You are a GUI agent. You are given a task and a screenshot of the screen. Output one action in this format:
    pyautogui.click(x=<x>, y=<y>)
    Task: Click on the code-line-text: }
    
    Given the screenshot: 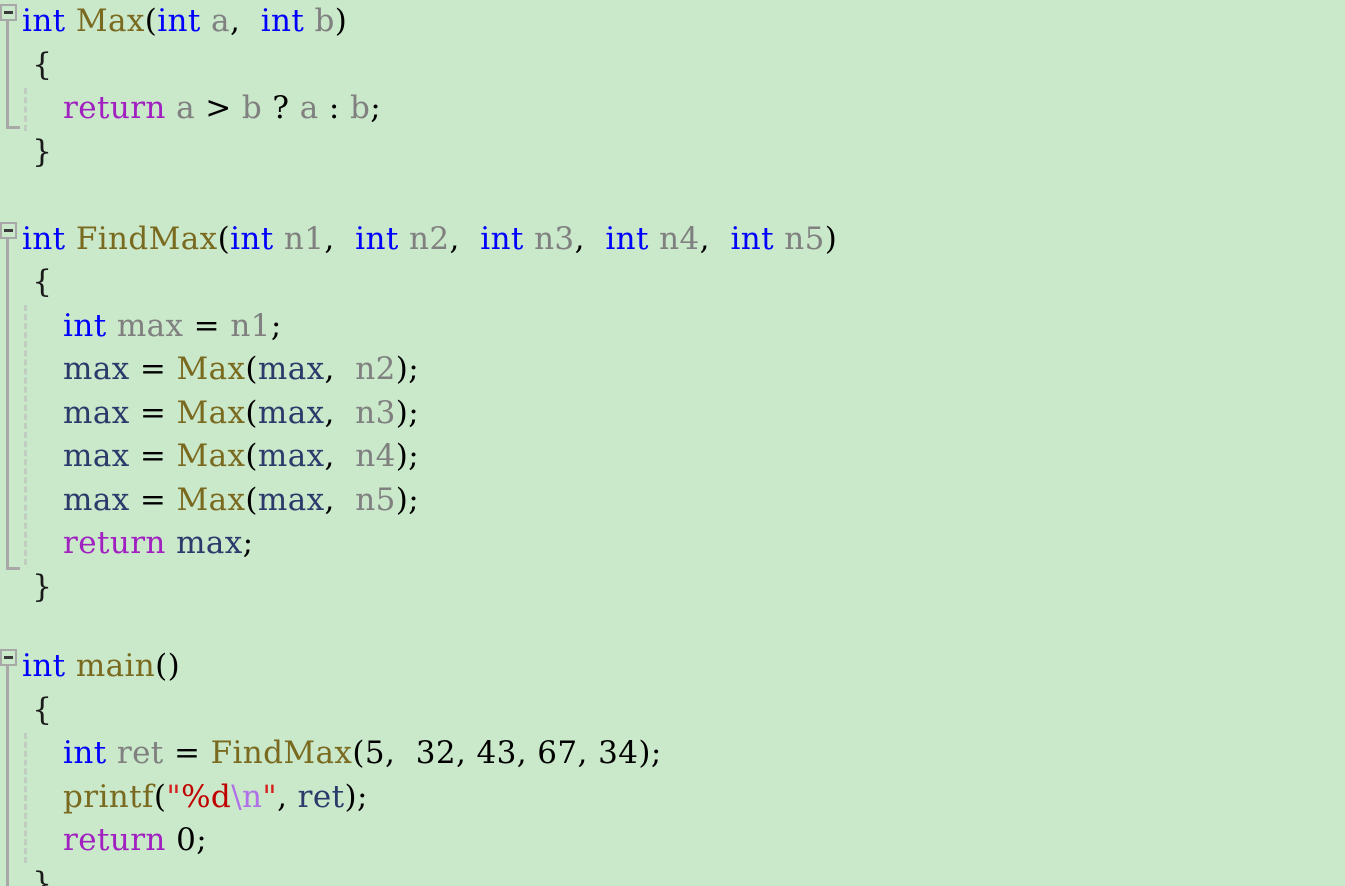 What is the action you would take?
    pyautogui.click(x=672, y=153)
    